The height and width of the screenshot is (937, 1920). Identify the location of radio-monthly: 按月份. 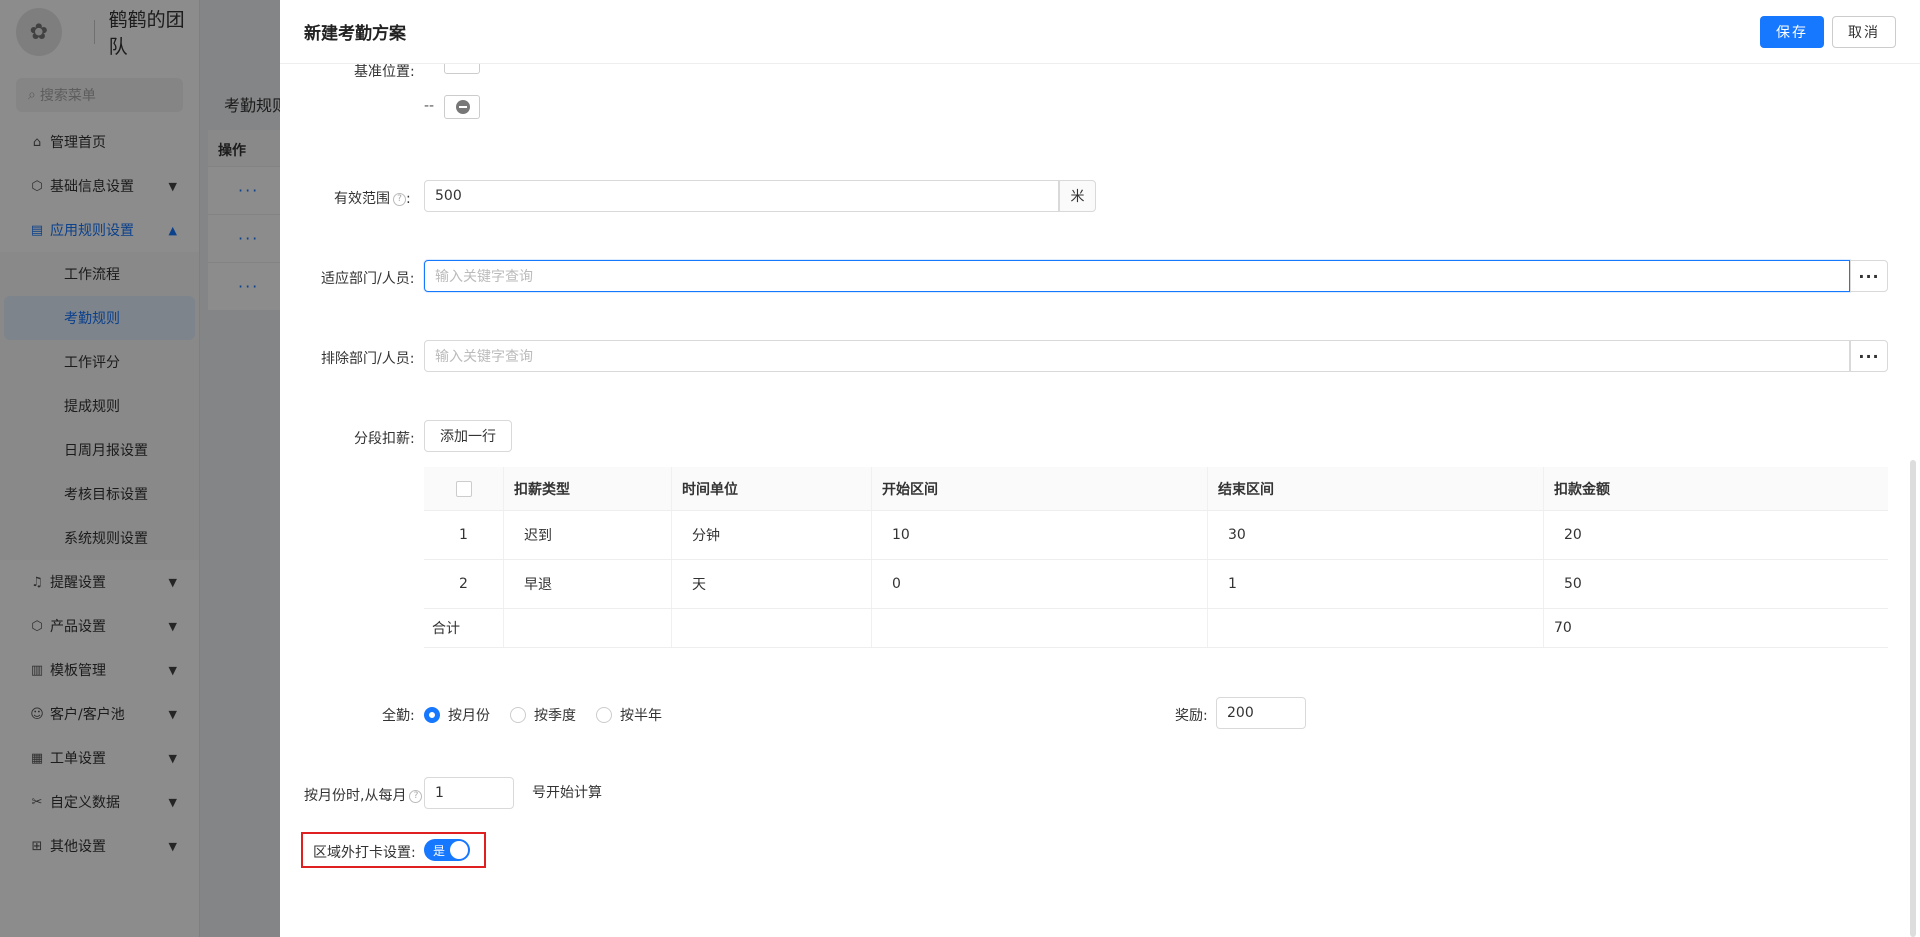
(457, 715).